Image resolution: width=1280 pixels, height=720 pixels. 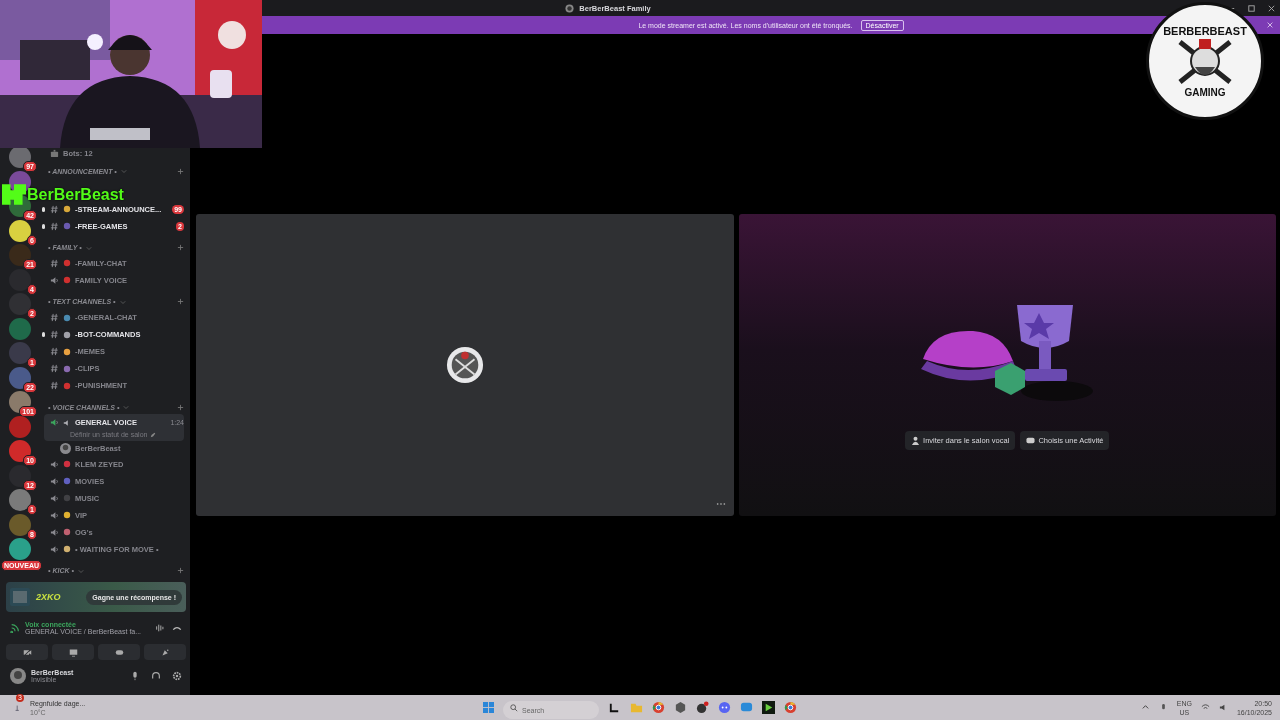 What do you see at coordinates (20, 597) in the screenshot?
I see `game-art-icon` at bounding box center [20, 597].